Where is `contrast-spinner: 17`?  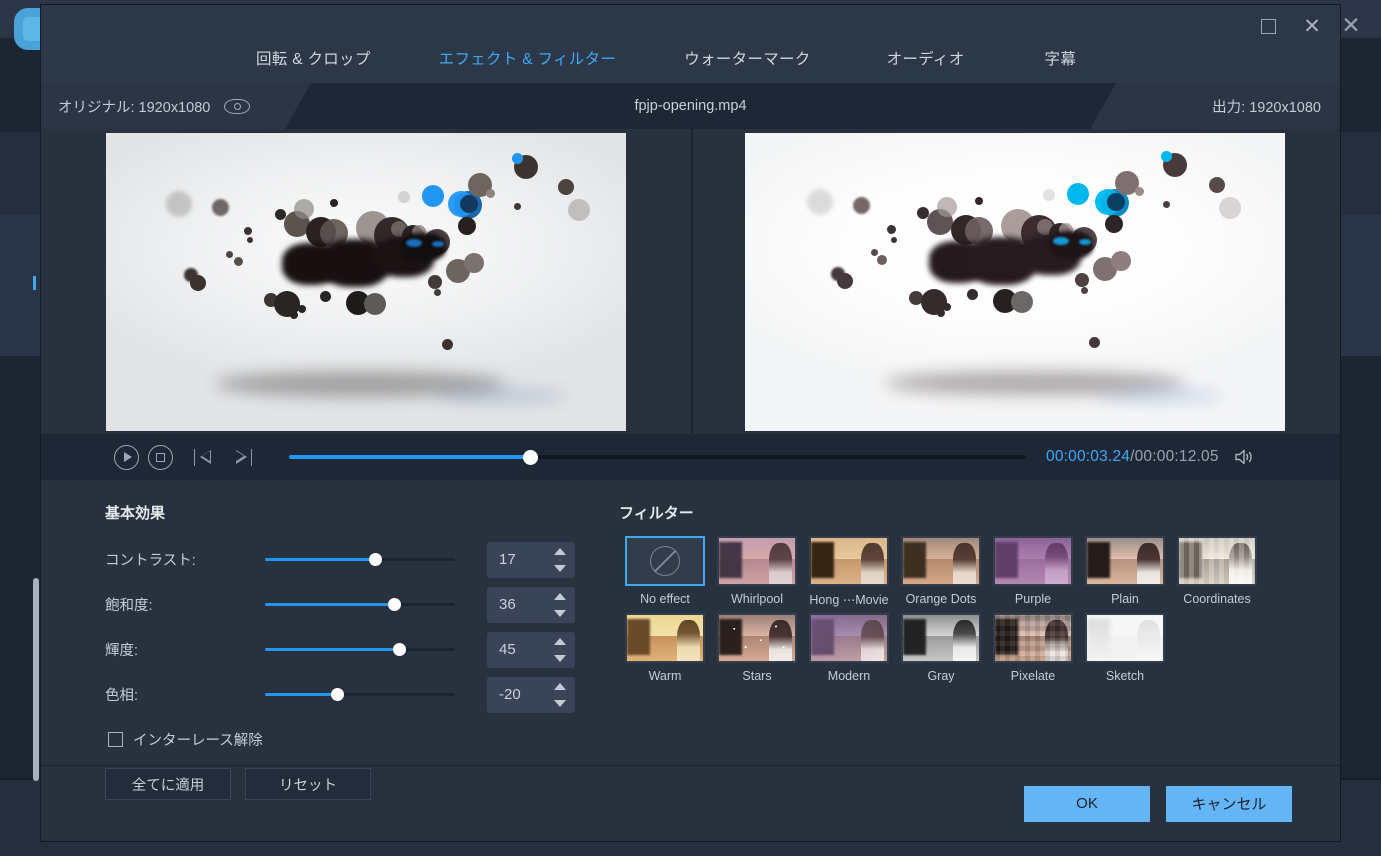
contrast-spinner: 17 is located at coordinates (531, 559).